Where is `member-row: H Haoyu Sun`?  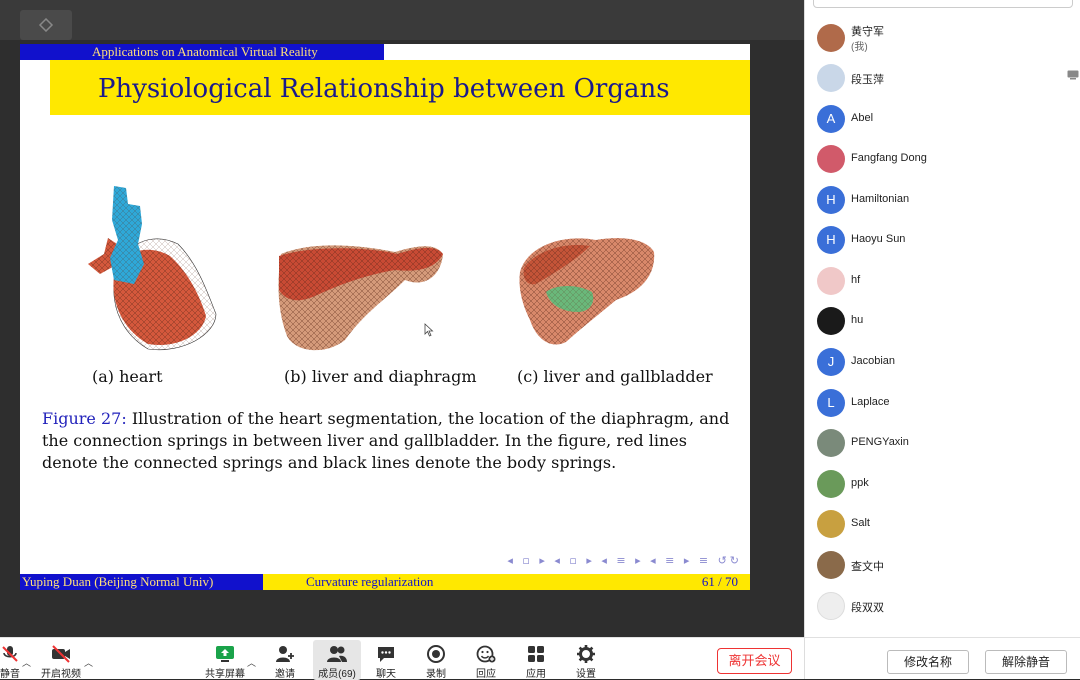 member-row: H Haoyu Sun is located at coordinates (942, 240).